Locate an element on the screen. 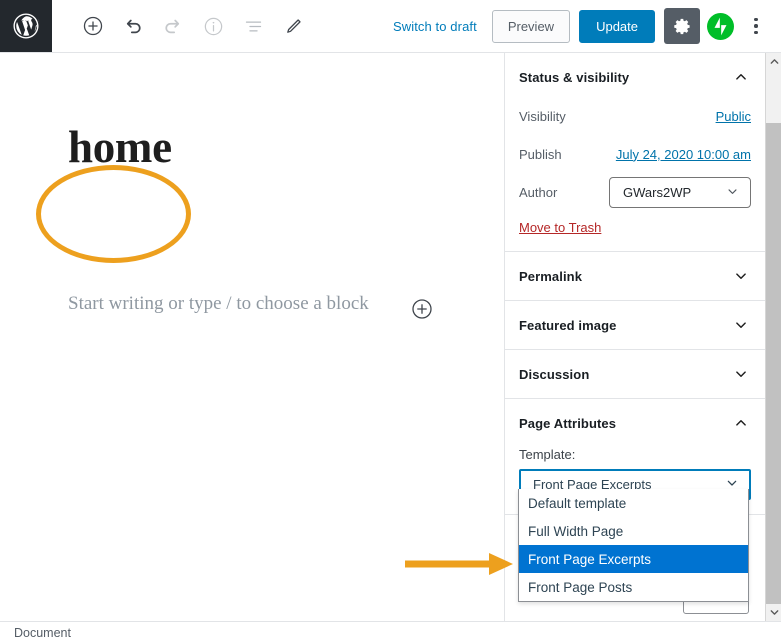 Image resolution: width=781 pixels, height=644 pixels. undo-arrow-icon is located at coordinates (133, 26).